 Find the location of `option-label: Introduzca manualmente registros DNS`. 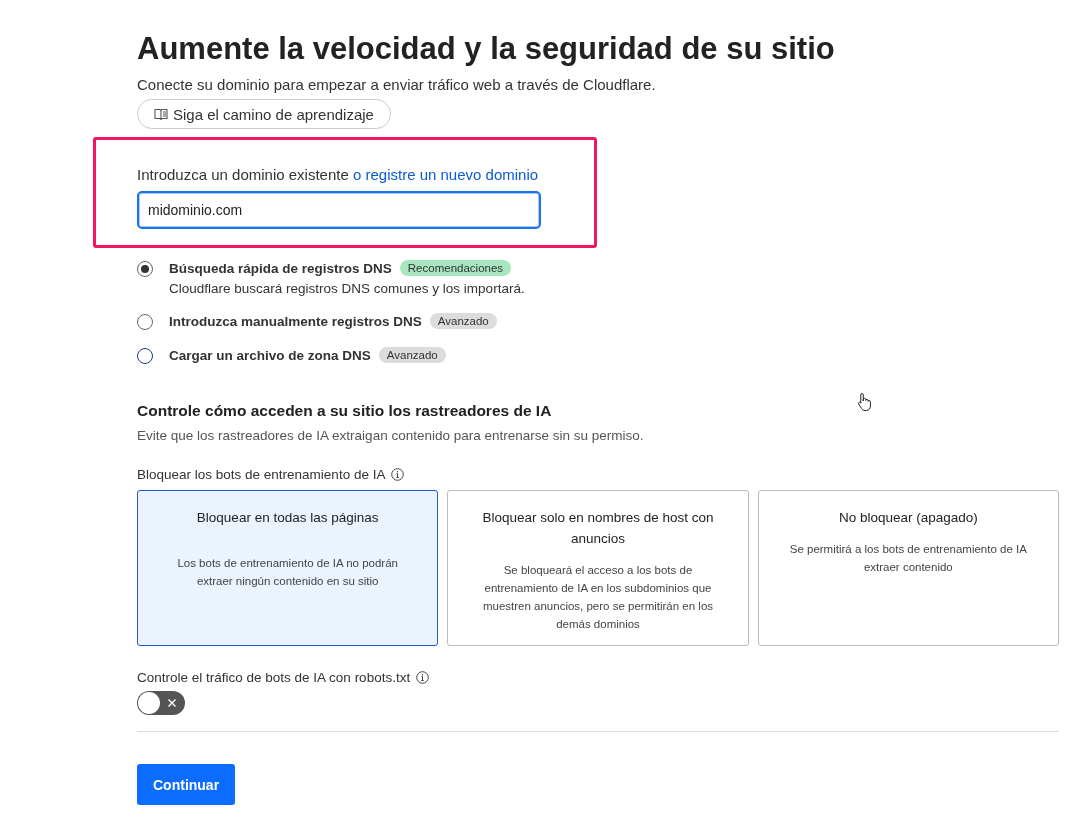

option-label: Introduzca manualmente registros DNS is located at coordinates (295, 321).